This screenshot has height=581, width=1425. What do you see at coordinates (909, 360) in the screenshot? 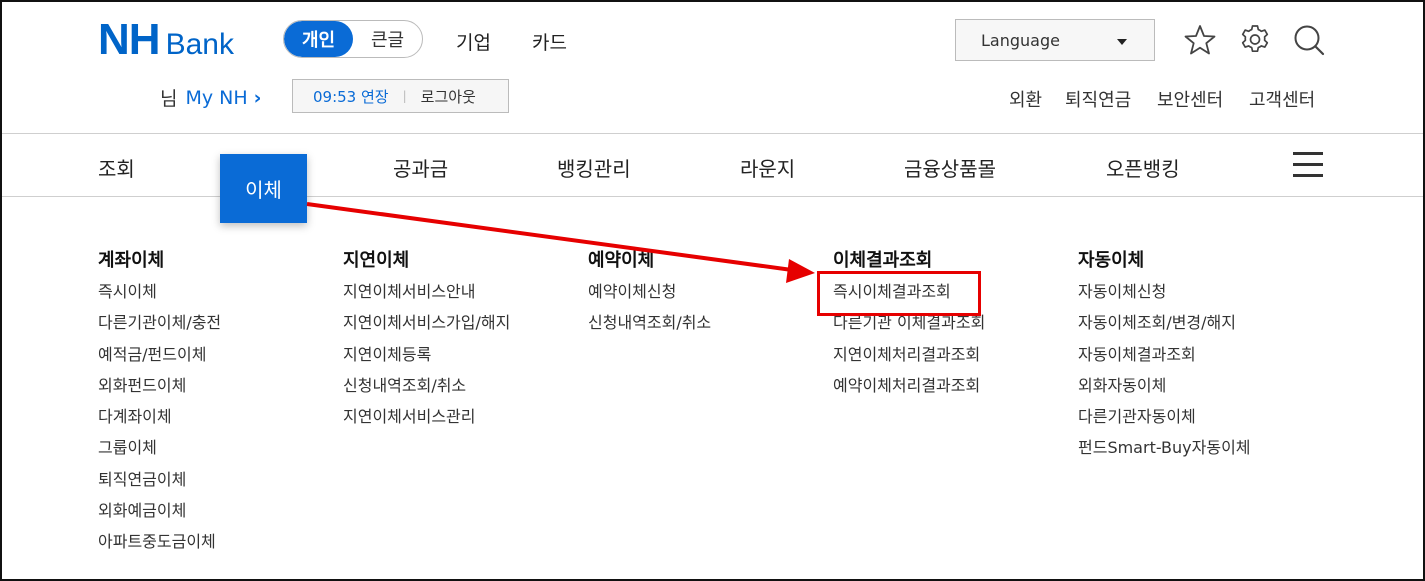
I see `submenu-item: 지연이체처리결과조회` at bounding box center [909, 360].